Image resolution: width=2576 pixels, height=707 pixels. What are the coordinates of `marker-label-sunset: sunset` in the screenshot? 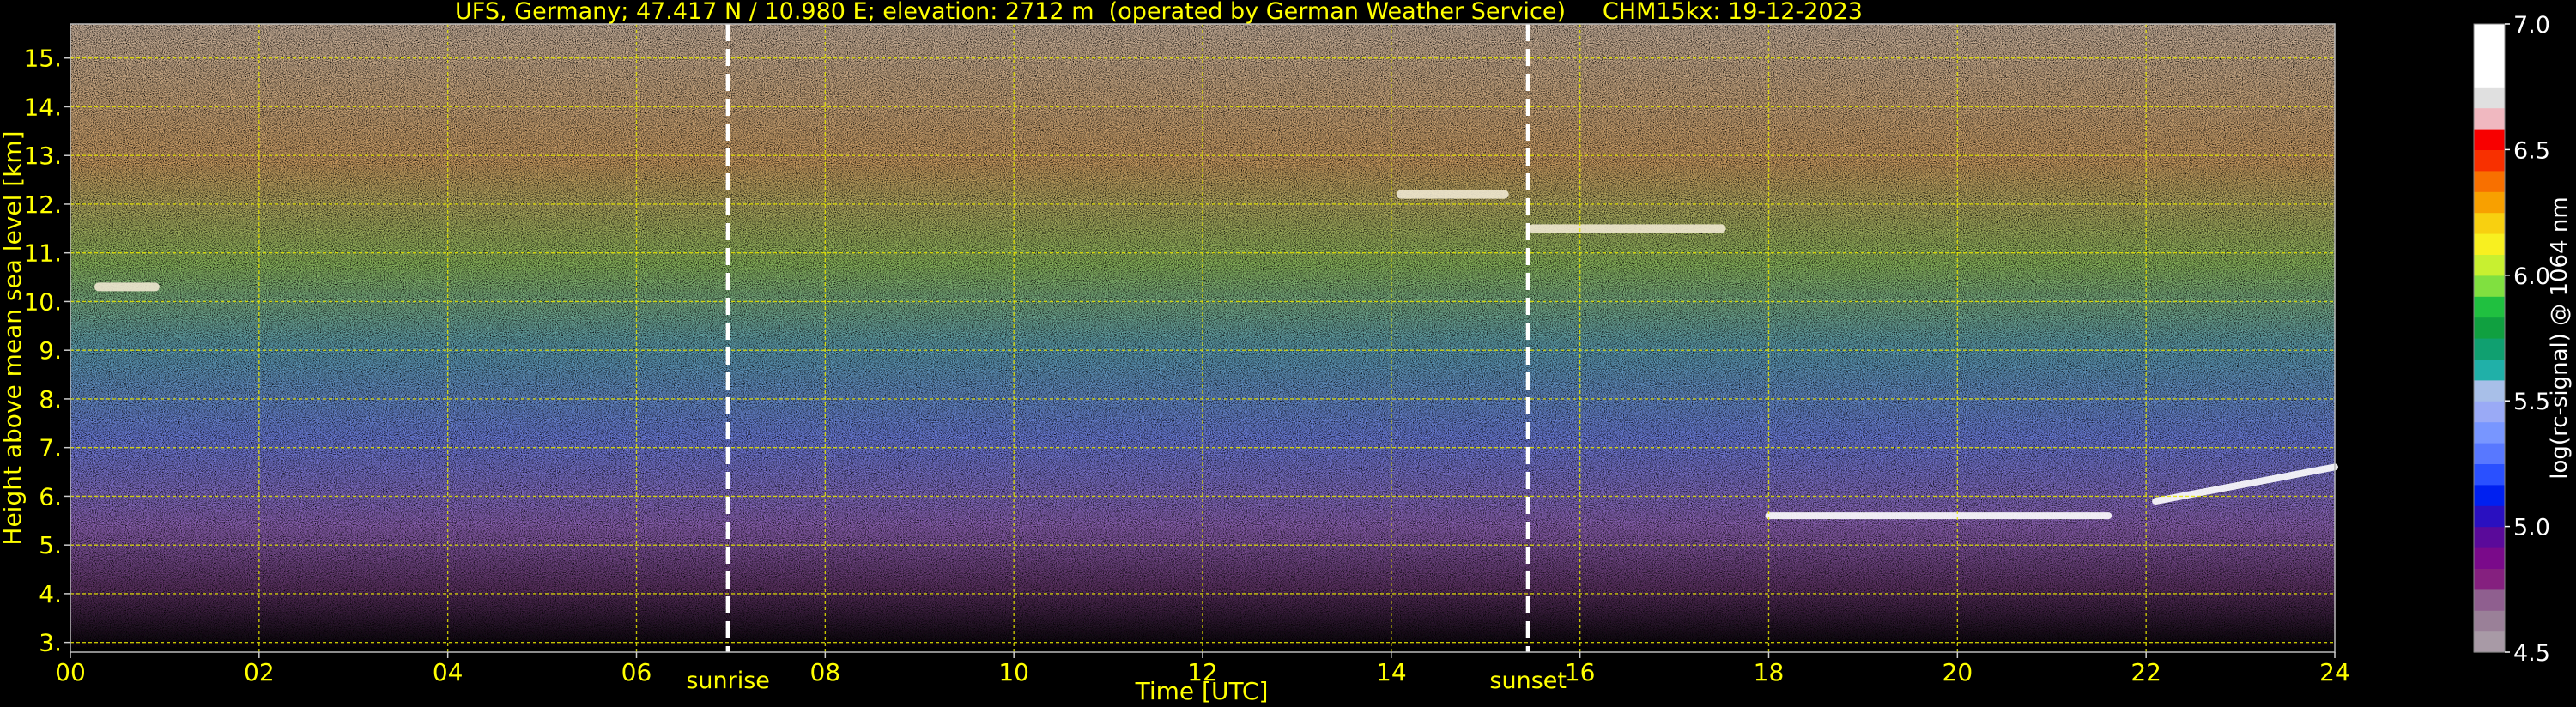 It's located at (1528, 681).